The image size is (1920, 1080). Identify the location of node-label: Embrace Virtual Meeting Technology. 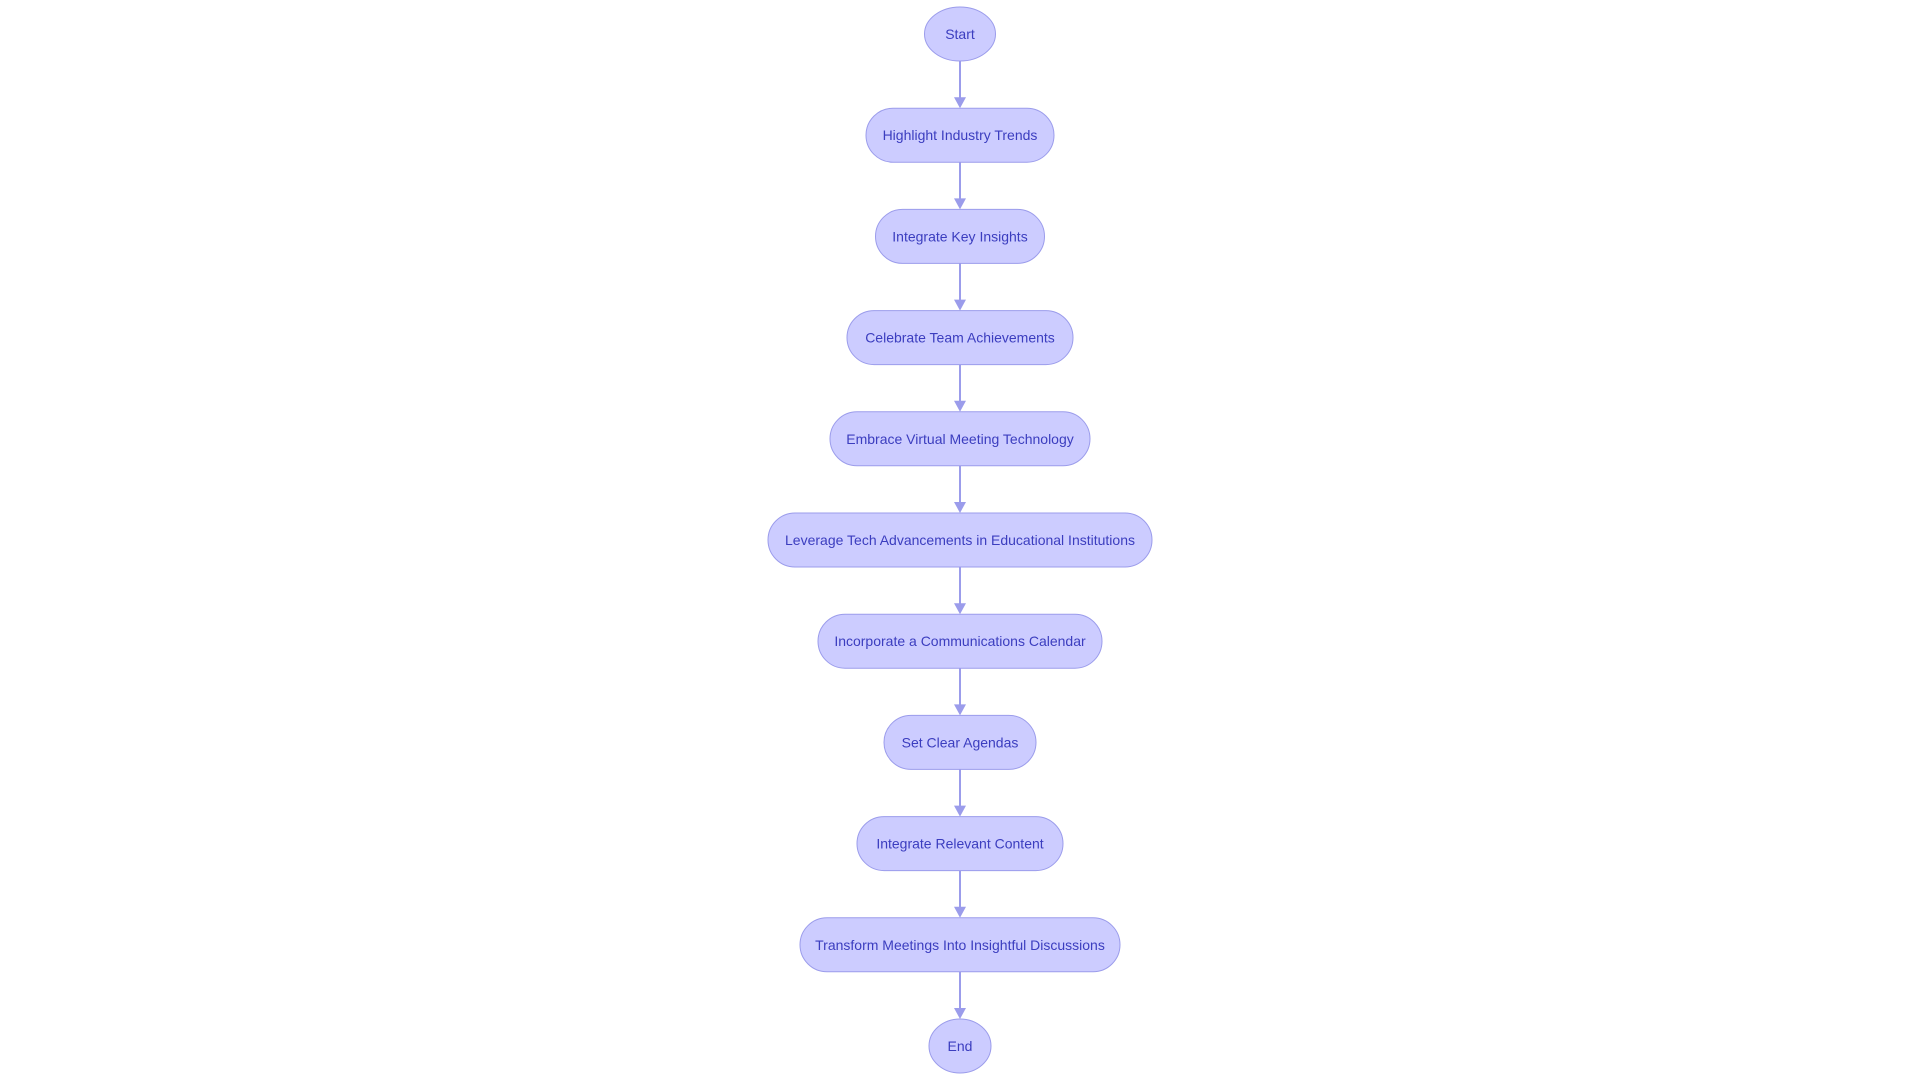
(960, 439).